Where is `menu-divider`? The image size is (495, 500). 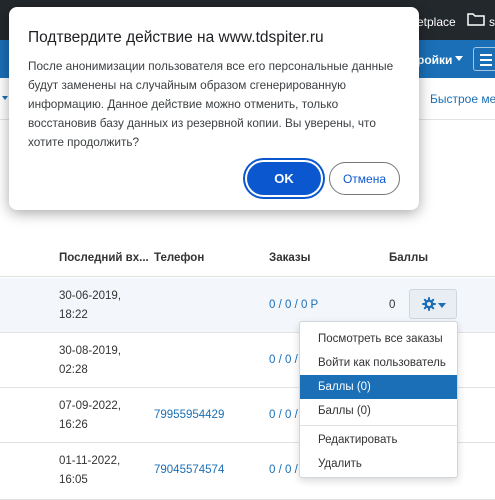 menu-divider is located at coordinates (378, 425).